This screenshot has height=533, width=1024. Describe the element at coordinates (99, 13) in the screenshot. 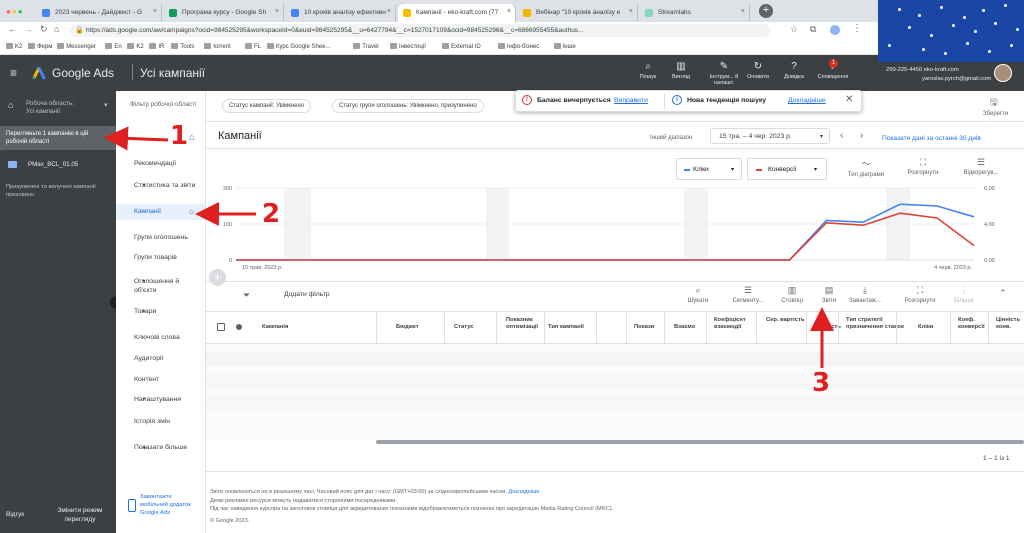

I see `browser-tab: 2023 червень - Дайджест - G ×` at that location.